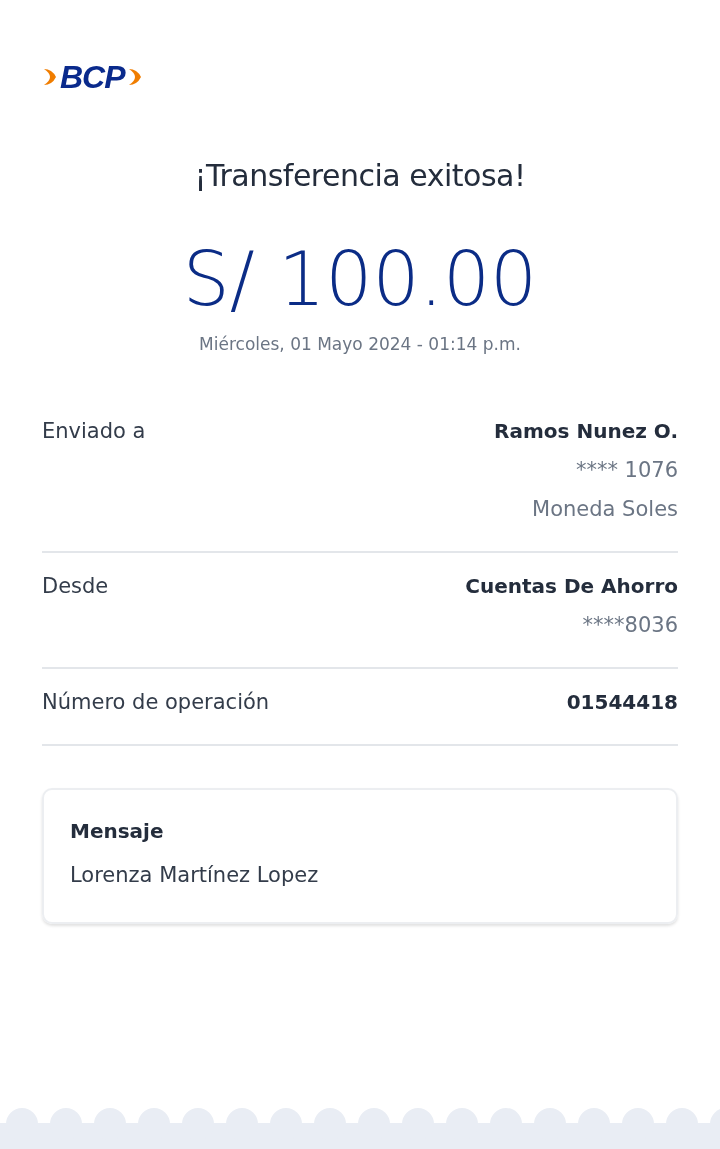 This screenshot has height=1149, width=720. What do you see at coordinates (117, 831) in the screenshot?
I see `message-label: Mensaje` at bounding box center [117, 831].